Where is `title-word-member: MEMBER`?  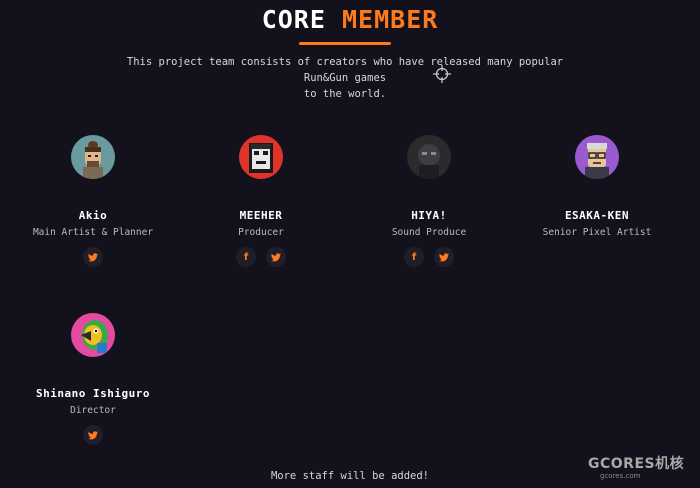 title-word-member: MEMBER is located at coordinates (390, 19).